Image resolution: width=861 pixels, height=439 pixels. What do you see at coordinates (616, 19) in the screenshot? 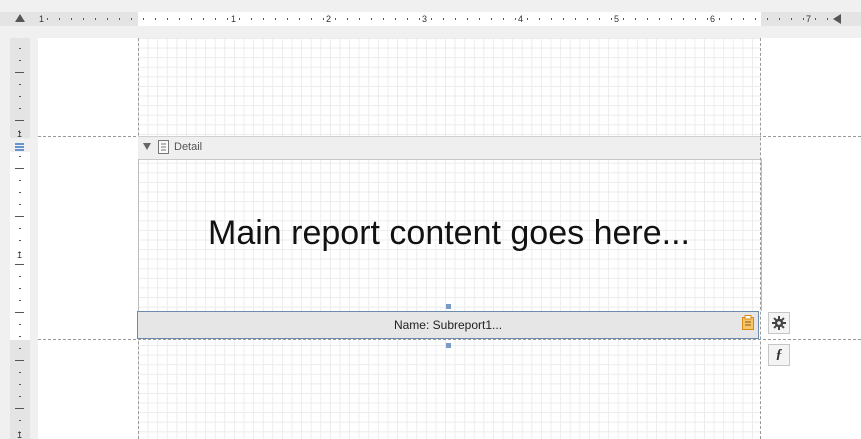
I see `ruler-number: 5` at bounding box center [616, 19].